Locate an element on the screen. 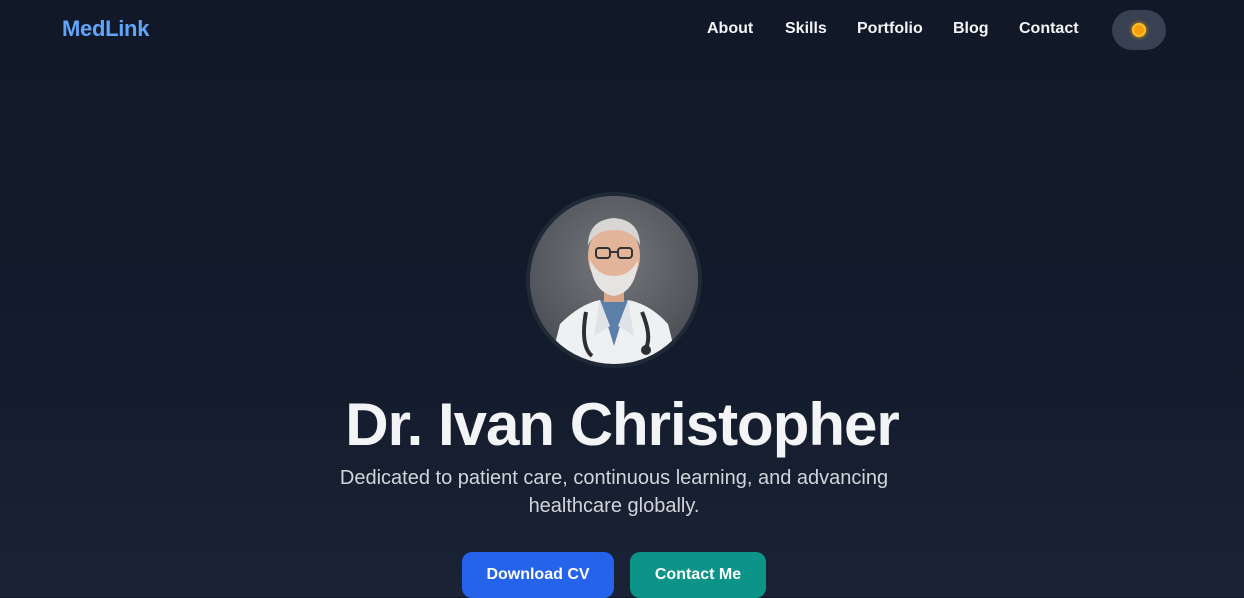 This screenshot has height=598, width=1244. hero-name: Dr. Ivan Christopher is located at coordinates (622, 424).